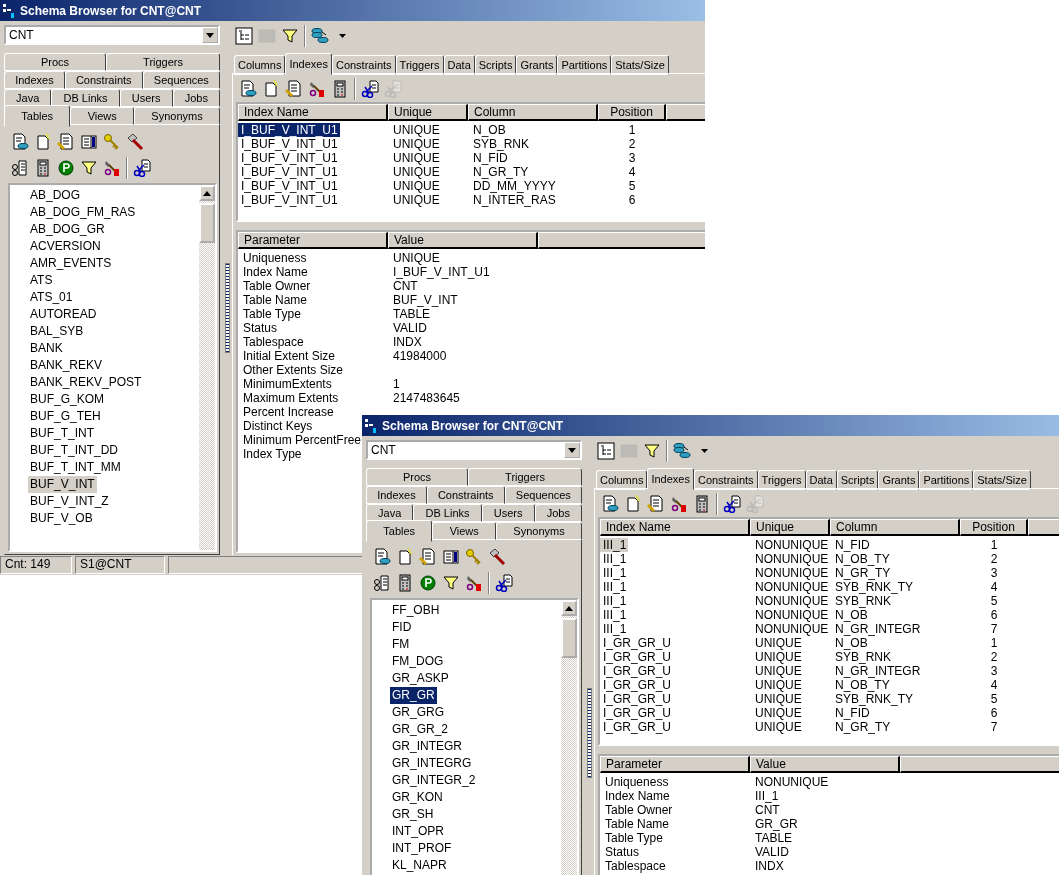 The image size is (1059, 875). Describe the element at coordinates (417, 797) in the screenshot. I see `list-item: GR_KON` at that location.